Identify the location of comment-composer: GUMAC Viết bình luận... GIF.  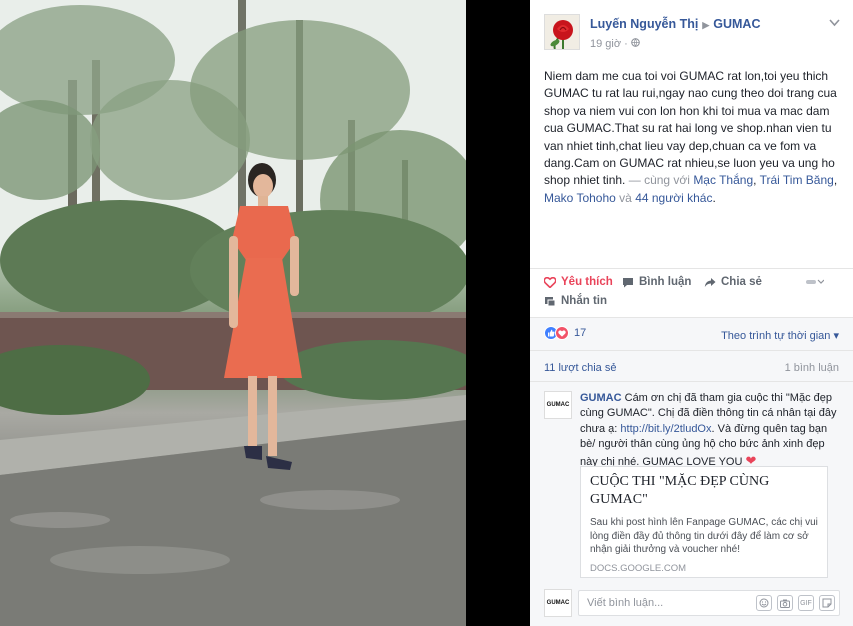
(694, 603).